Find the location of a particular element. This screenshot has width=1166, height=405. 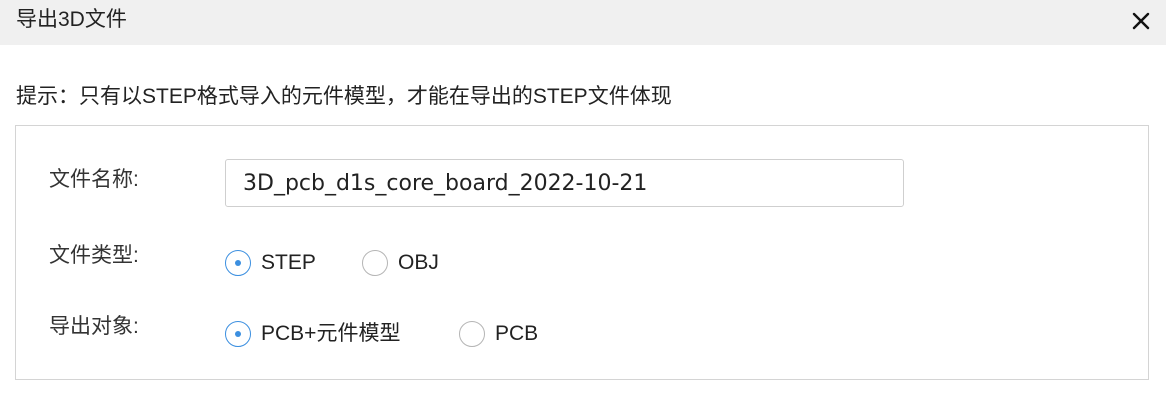

filename-label: 文件名称: is located at coordinates (94, 179).